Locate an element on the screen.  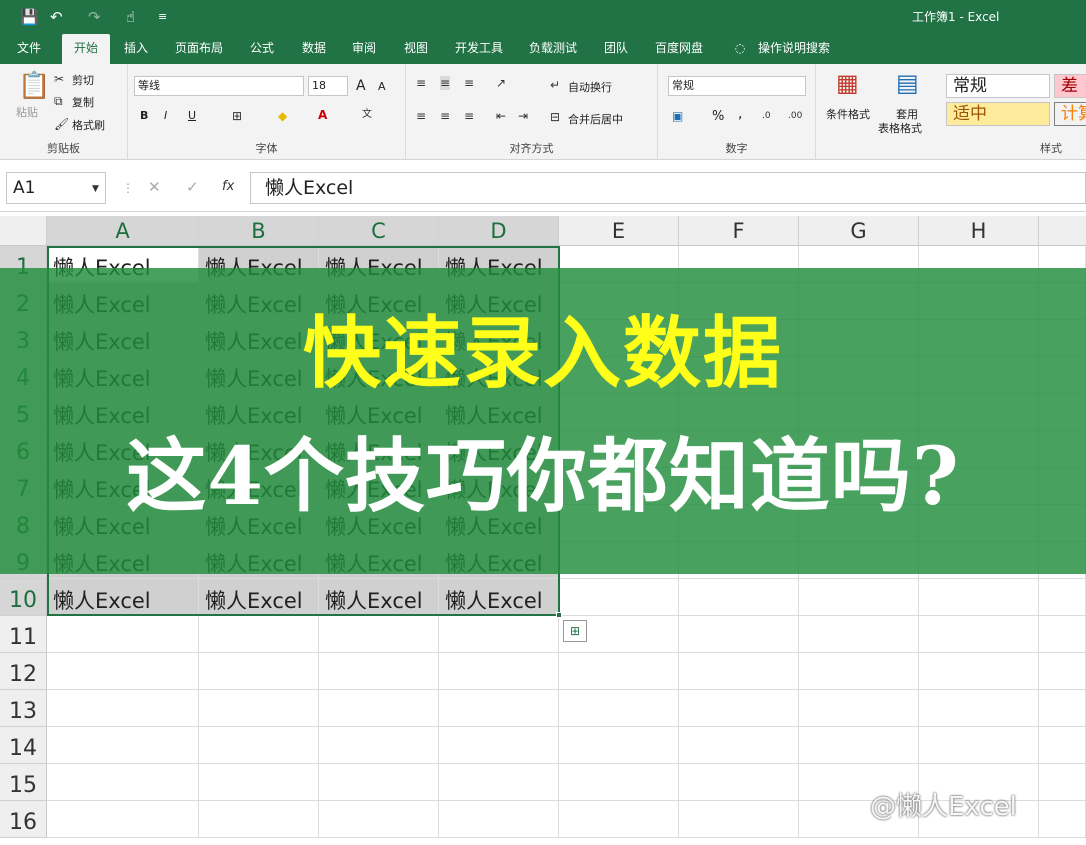
column-header-d: D is located at coordinates (499, 231).